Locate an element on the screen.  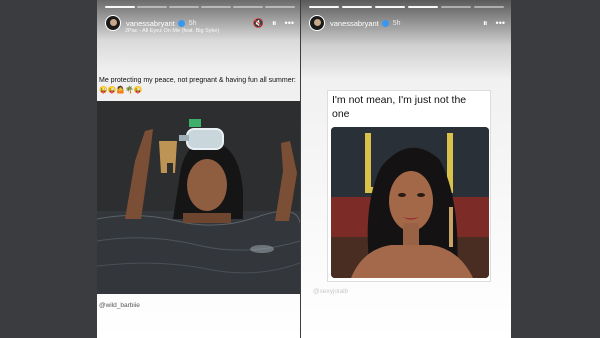
meme-caption: I'm not mean, I'm just not the one is located at coordinates (399, 107).